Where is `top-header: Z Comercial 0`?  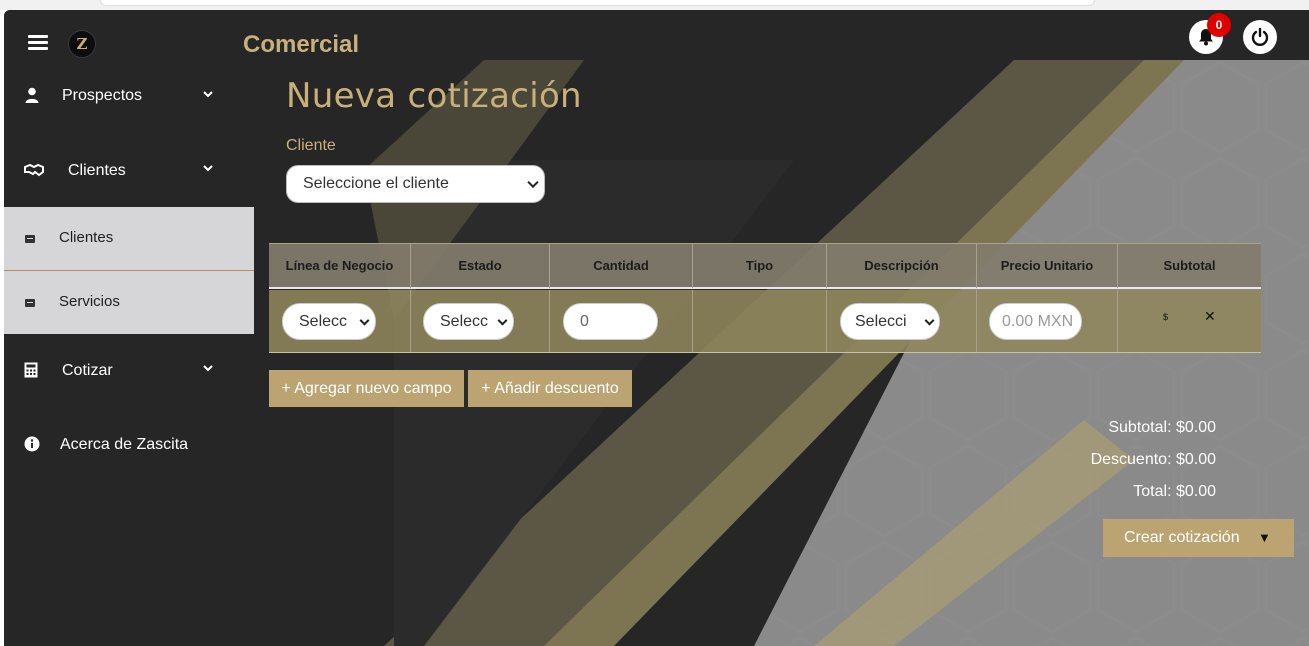
top-header: Z Comercial 0 is located at coordinates (656, 35).